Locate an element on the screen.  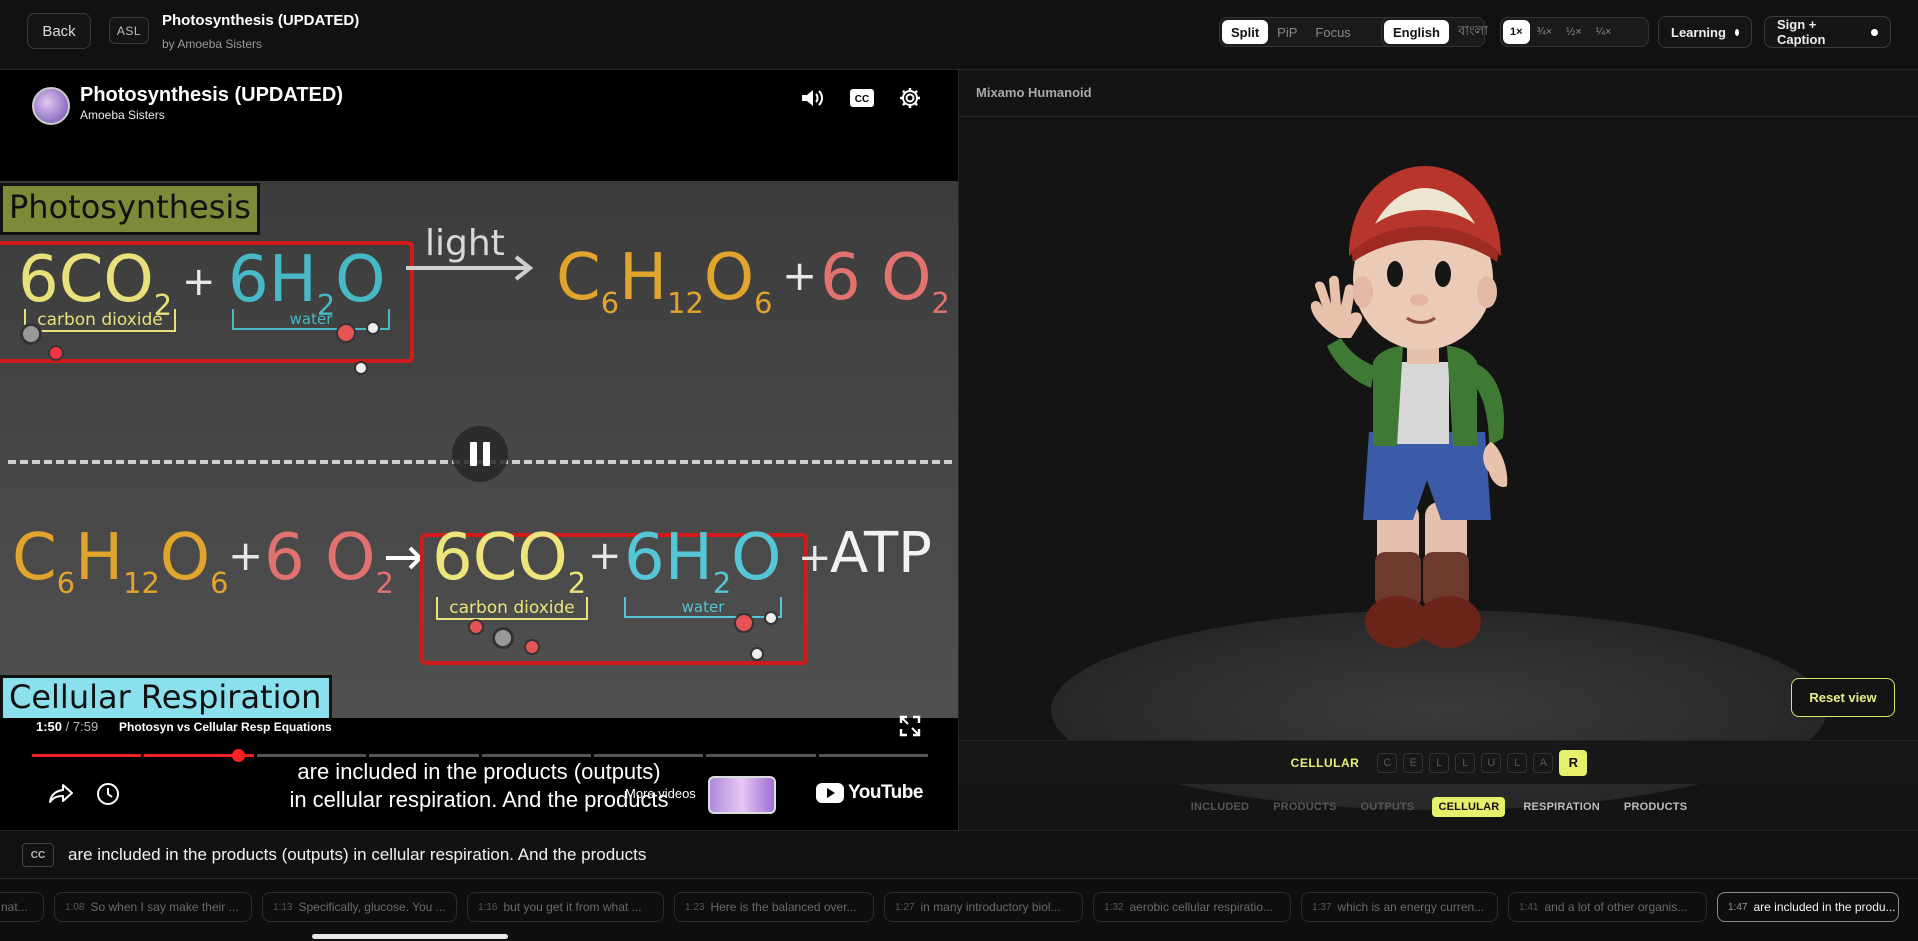
speed-toggle: 1× ¾× ½× ¼× is located at coordinates (1574, 32).